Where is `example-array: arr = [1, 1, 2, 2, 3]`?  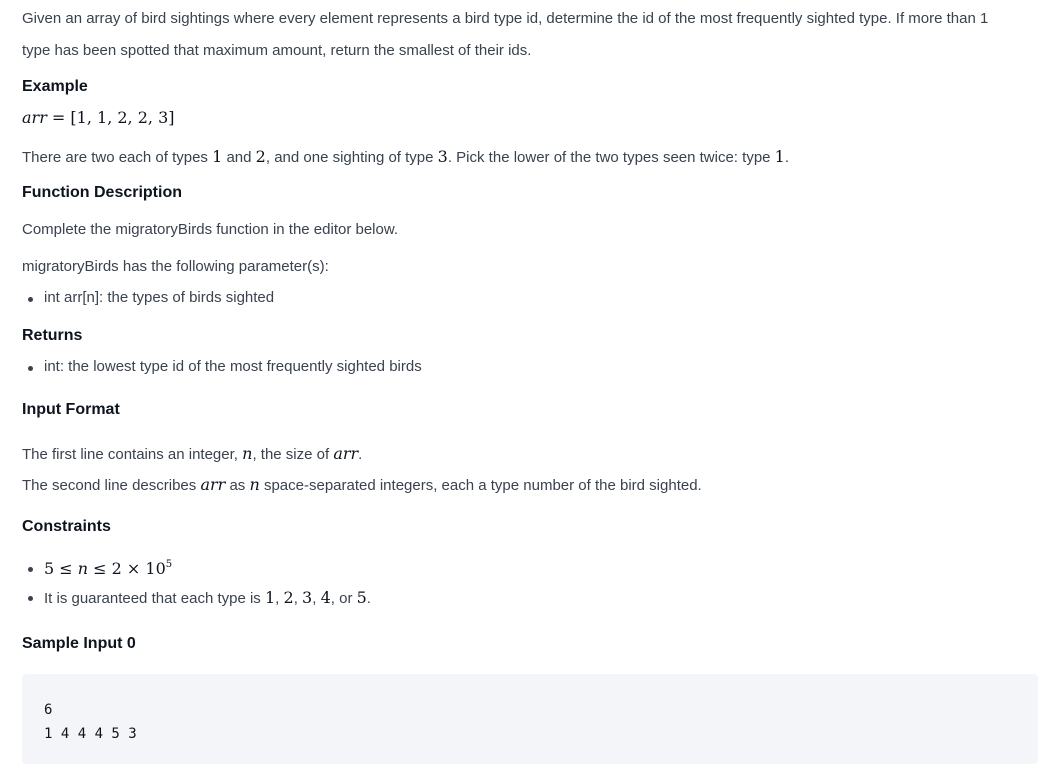
example-array: arr = [1, 1, 2, 2, 3] is located at coordinates (98, 117).